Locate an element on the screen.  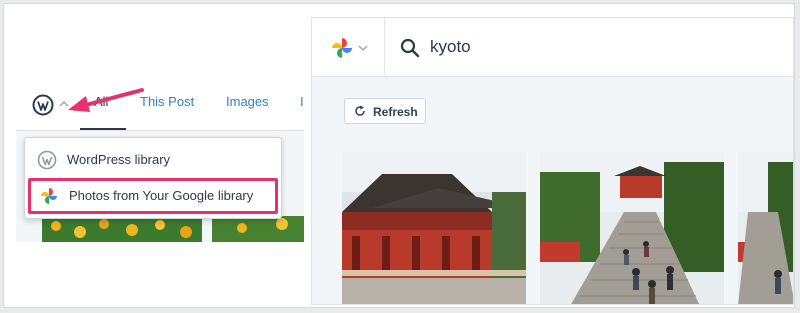
menu-item-label: Photos from Your Google library is located at coordinates (161, 195).